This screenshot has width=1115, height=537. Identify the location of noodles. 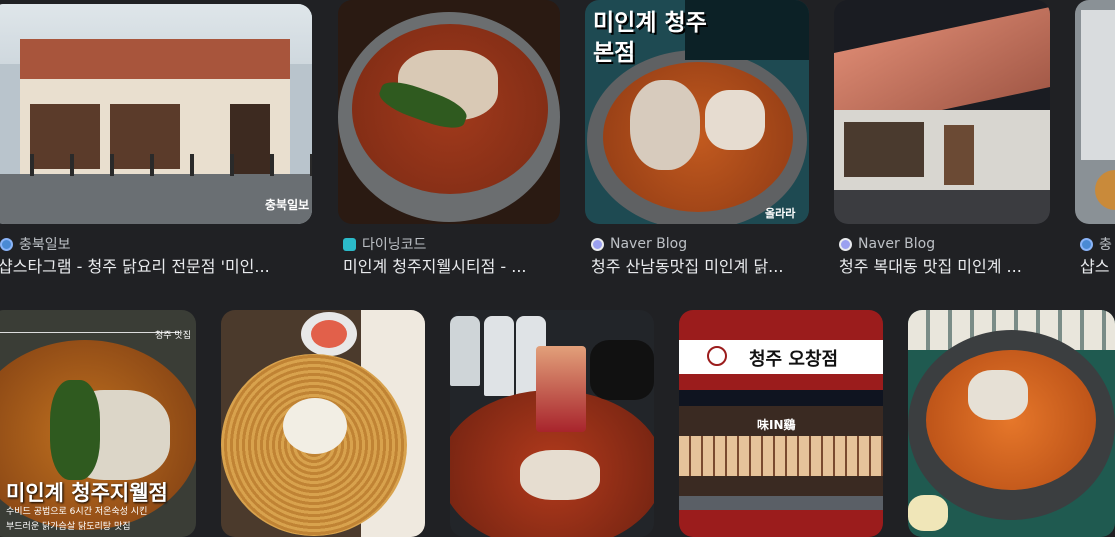
(665, 125).